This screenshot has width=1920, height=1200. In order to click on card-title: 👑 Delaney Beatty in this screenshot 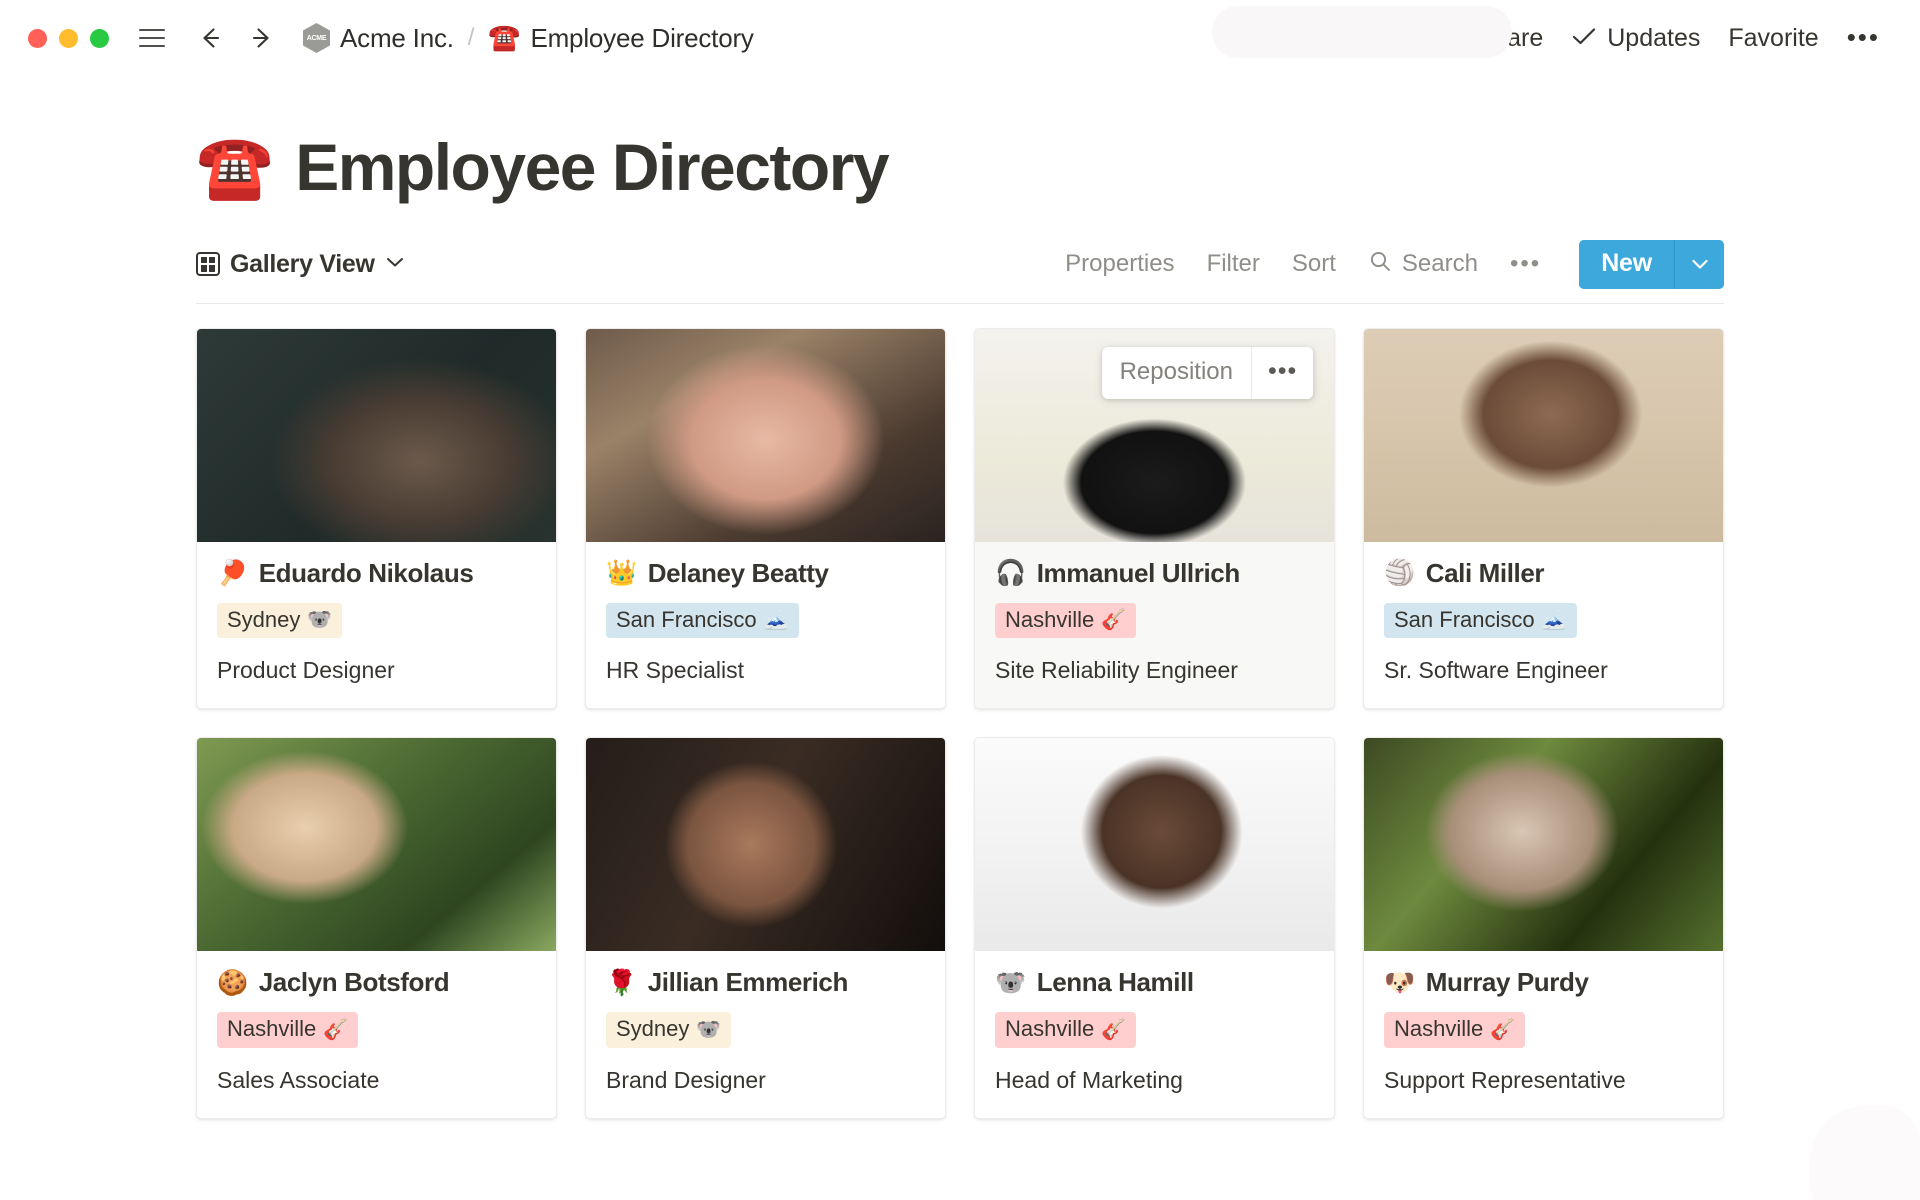, I will do `click(765, 573)`.